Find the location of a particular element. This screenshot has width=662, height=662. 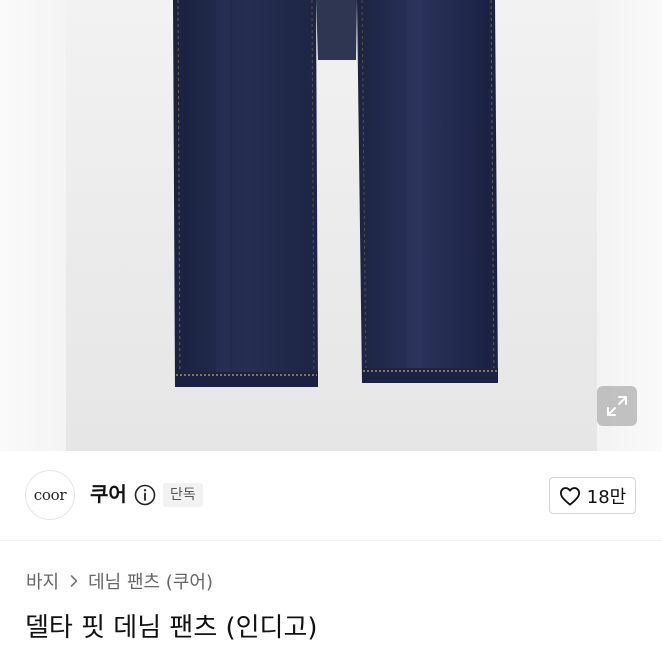

product-title: 델타 핏 데님 팬츠 (인디고) is located at coordinates (171, 628).